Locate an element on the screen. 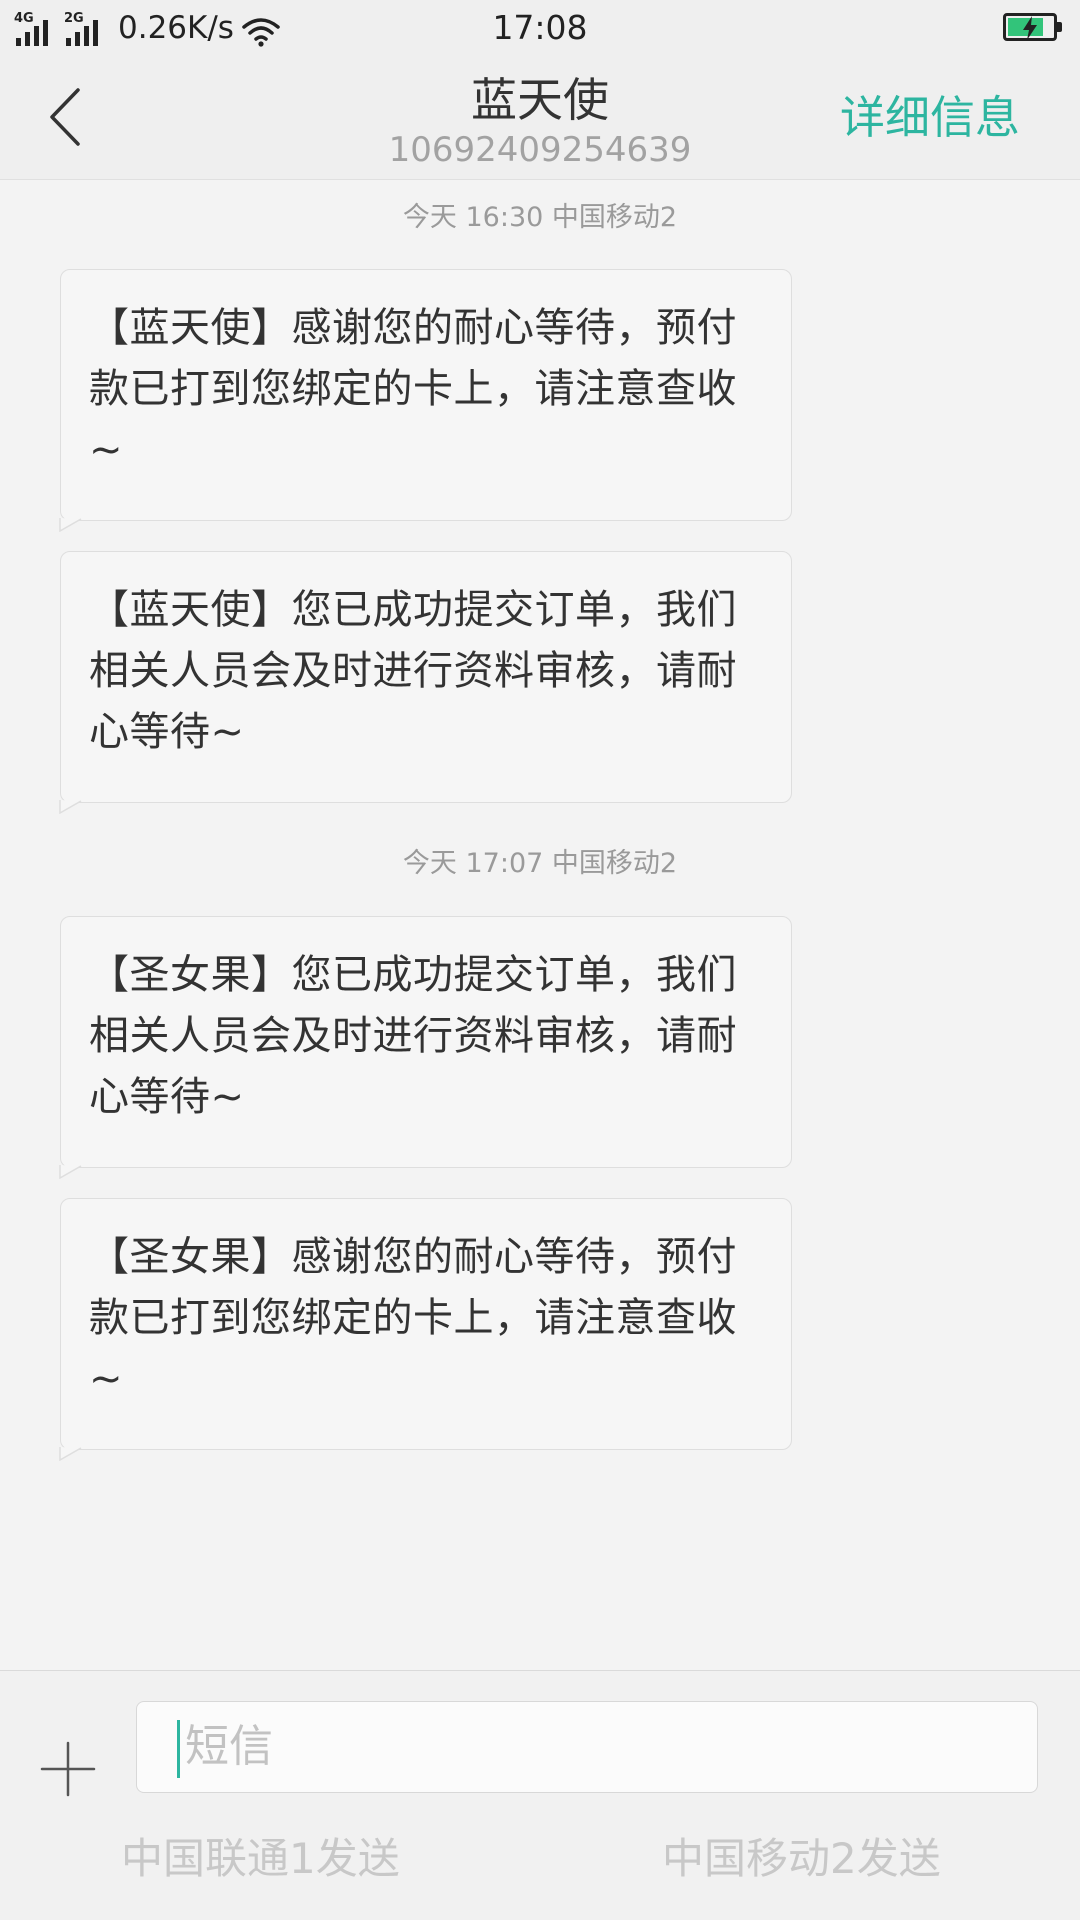  status-bar: 4G 2G 0.26K/s 17:08 is located at coordinates (540, 28).